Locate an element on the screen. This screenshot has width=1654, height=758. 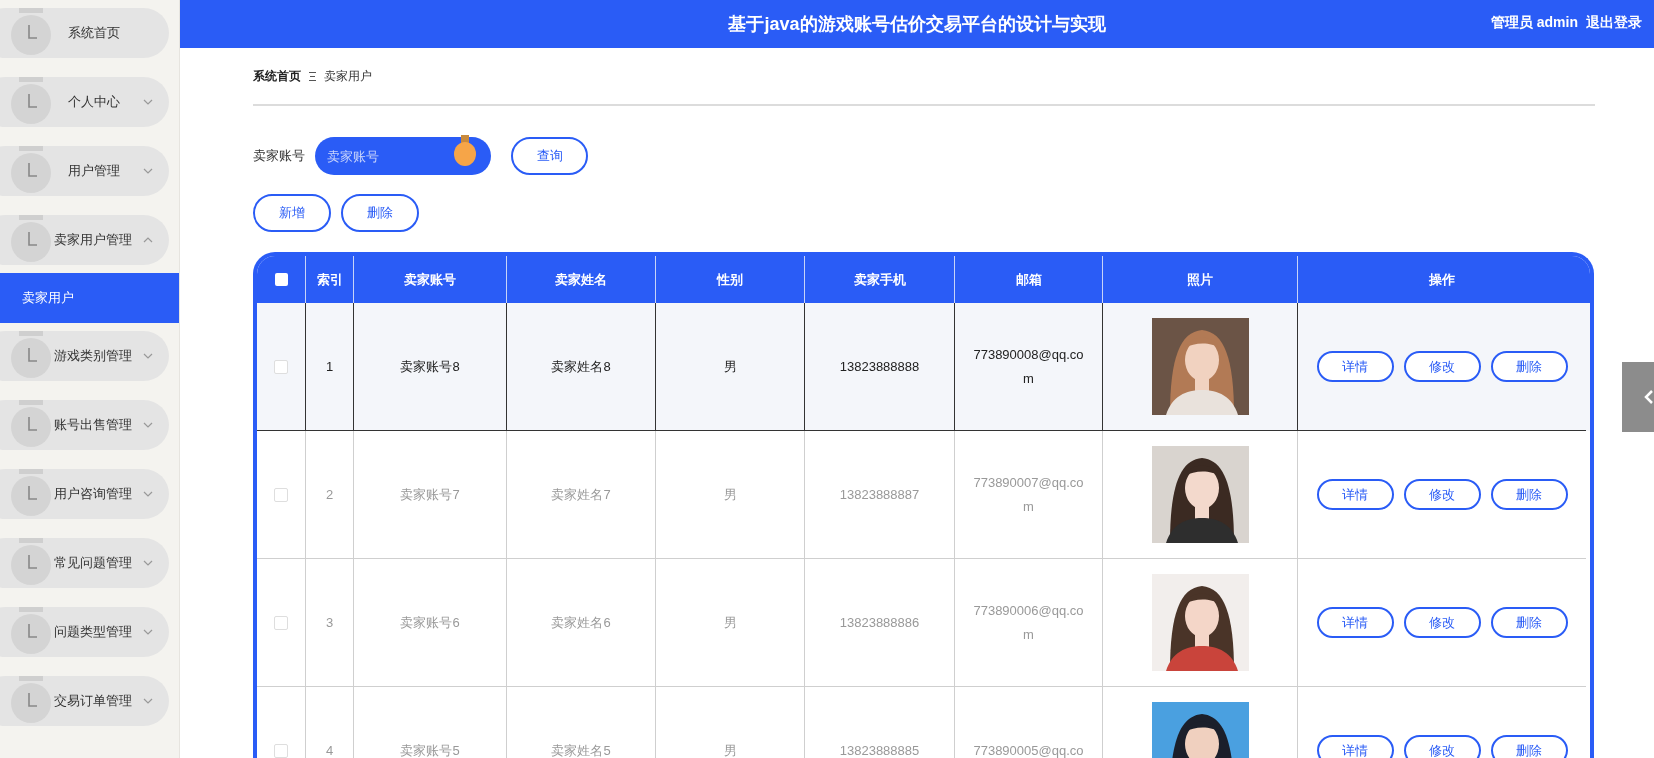
table-cell-text: 13823888887 is located at coordinates (879, 494).